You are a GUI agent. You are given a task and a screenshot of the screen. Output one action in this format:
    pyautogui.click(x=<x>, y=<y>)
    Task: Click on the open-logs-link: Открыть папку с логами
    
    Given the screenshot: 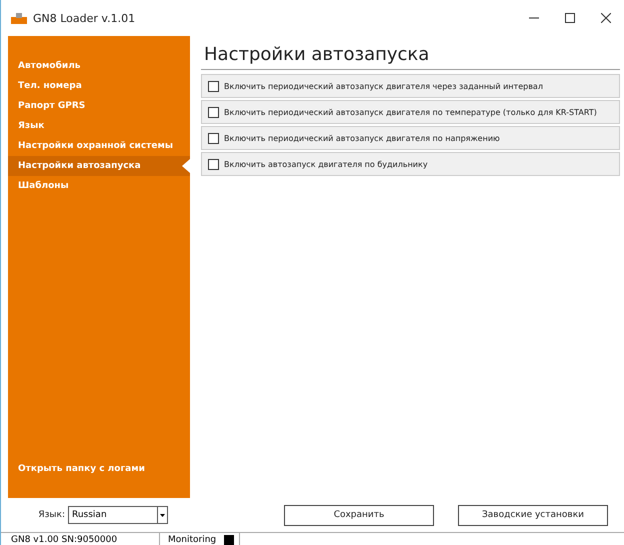 What is the action you would take?
    pyautogui.click(x=99, y=469)
    